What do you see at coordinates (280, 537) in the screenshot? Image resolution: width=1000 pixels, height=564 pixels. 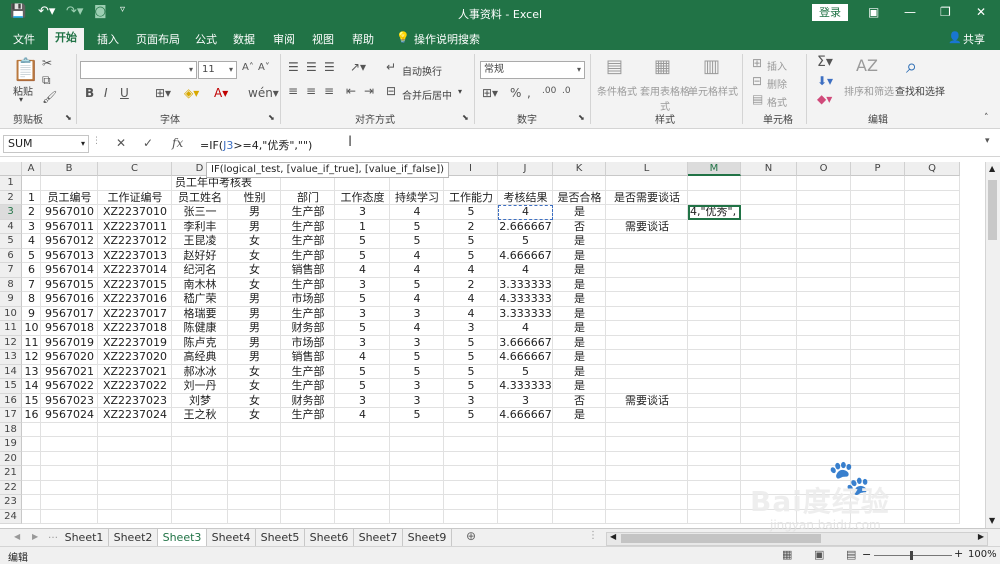 I see `sheet-tab-sheet5: Sheet5` at bounding box center [280, 537].